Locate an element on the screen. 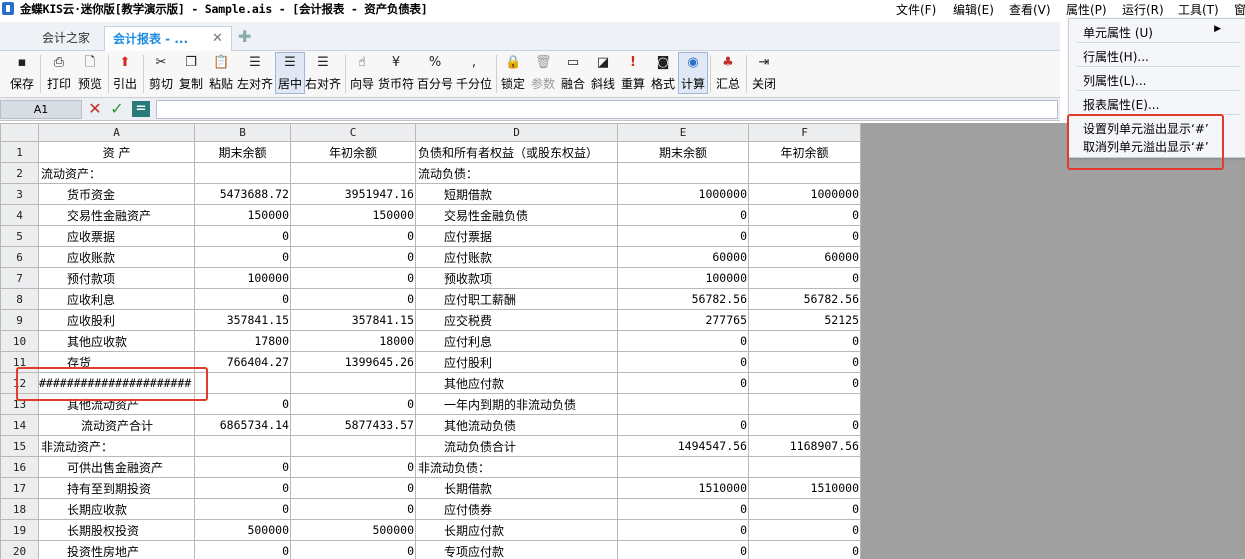 The image size is (1245, 559). row-header: 5 is located at coordinates (19, 236).